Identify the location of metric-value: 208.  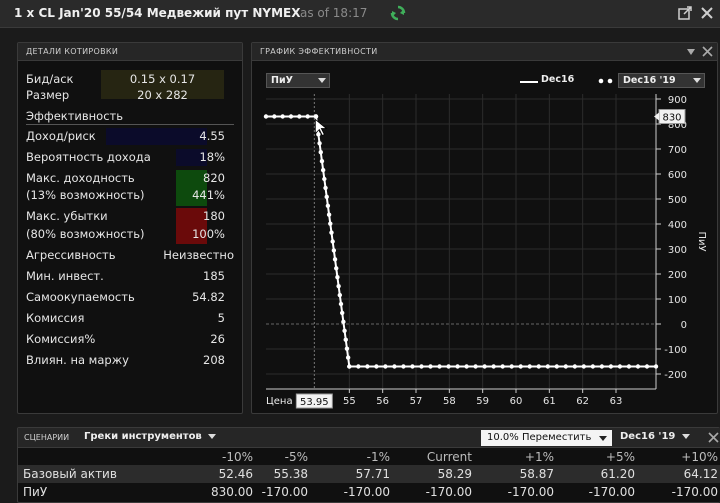
(214, 360).